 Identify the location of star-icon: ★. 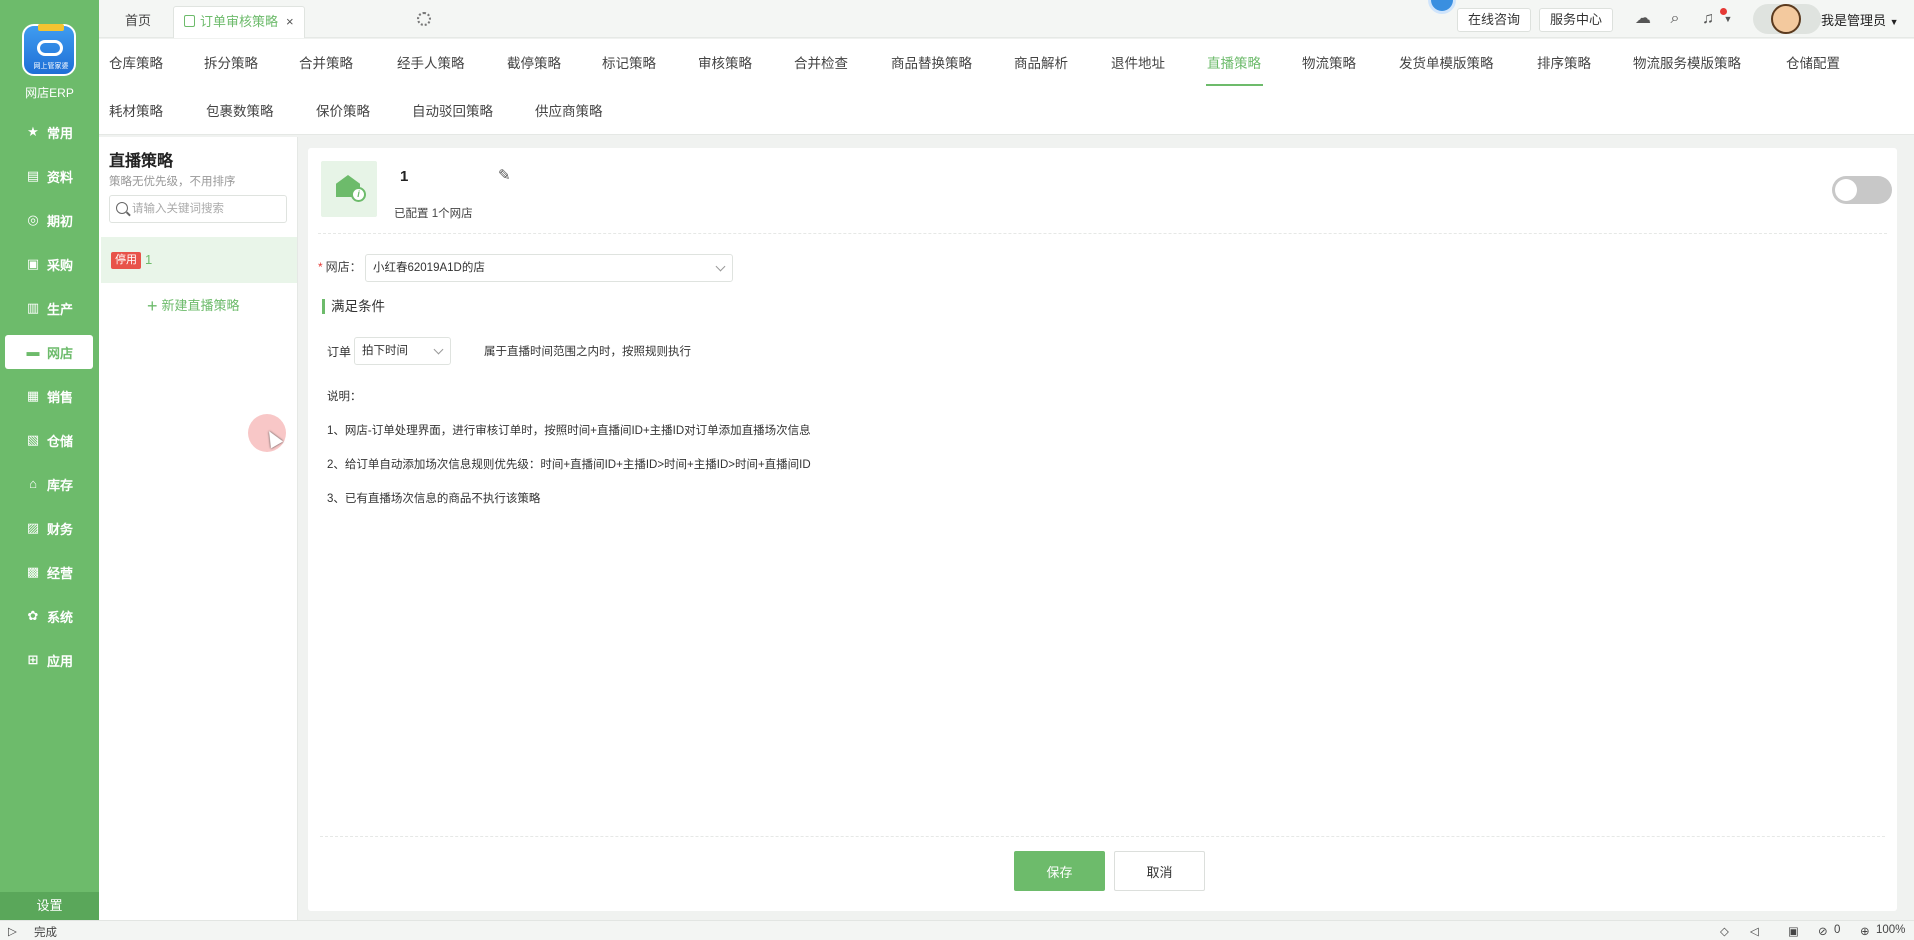
(33, 131).